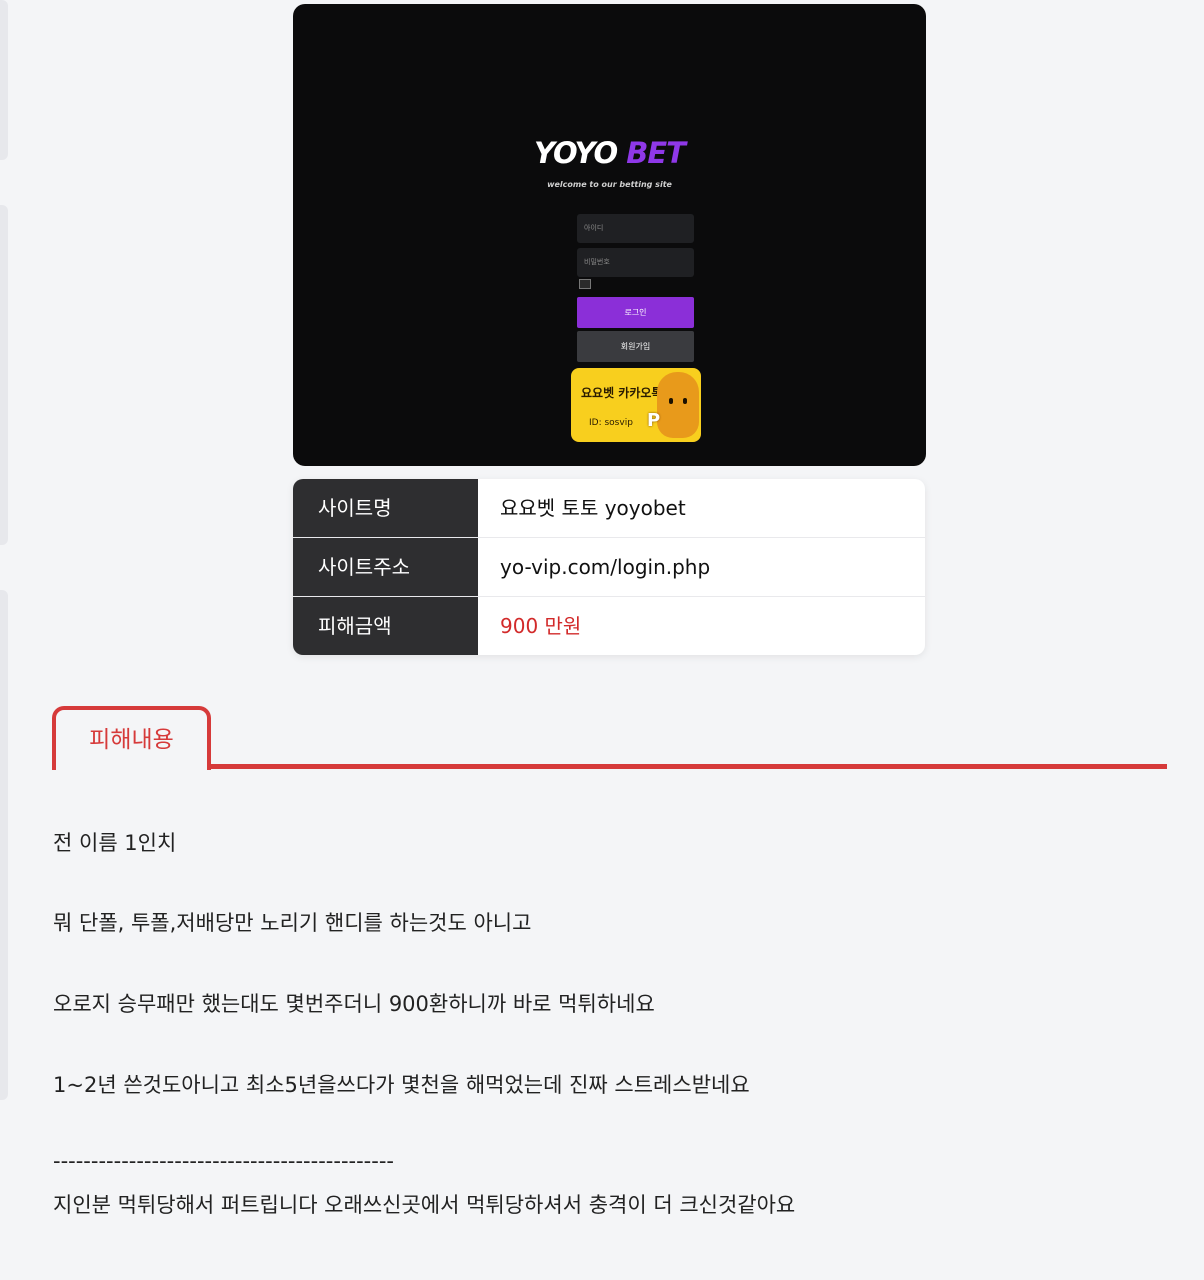 This screenshot has height=1280, width=1204. What do you see at coordinates (385, 626) in the screenshot?
I see `info-key: 피해금액` at bounding box center [385, 626].